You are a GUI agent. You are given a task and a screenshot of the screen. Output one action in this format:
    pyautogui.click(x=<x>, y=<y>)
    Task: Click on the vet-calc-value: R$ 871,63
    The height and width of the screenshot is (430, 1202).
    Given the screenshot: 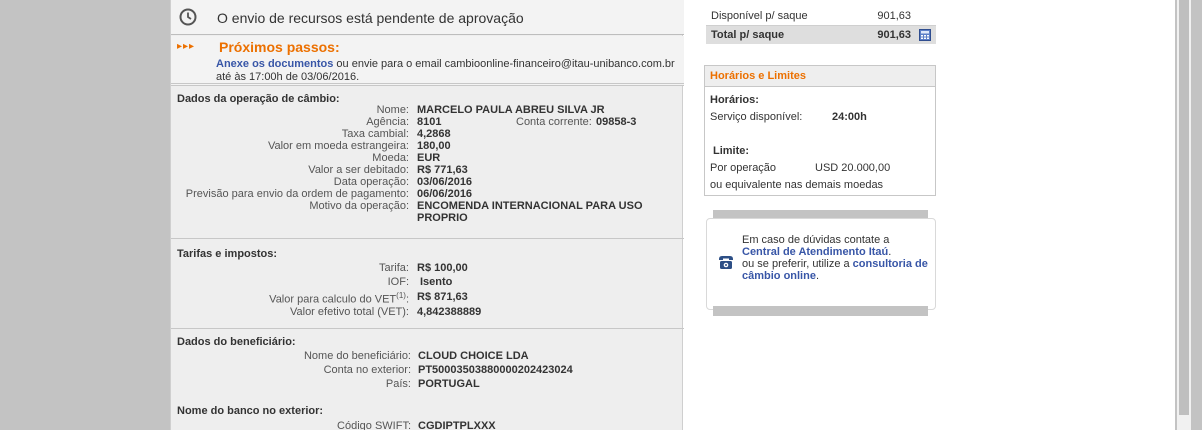 What is the action you would take?
    pyautogui.click(x=442, y=297)
    